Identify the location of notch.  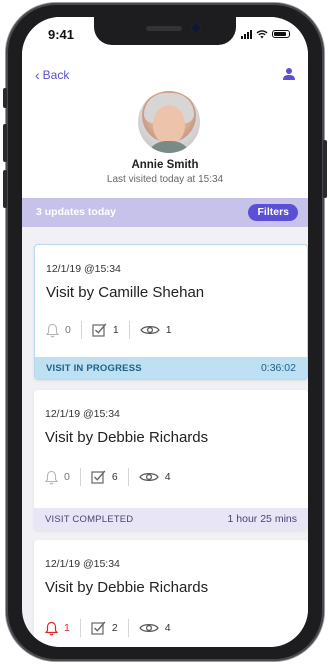
(165, 31).